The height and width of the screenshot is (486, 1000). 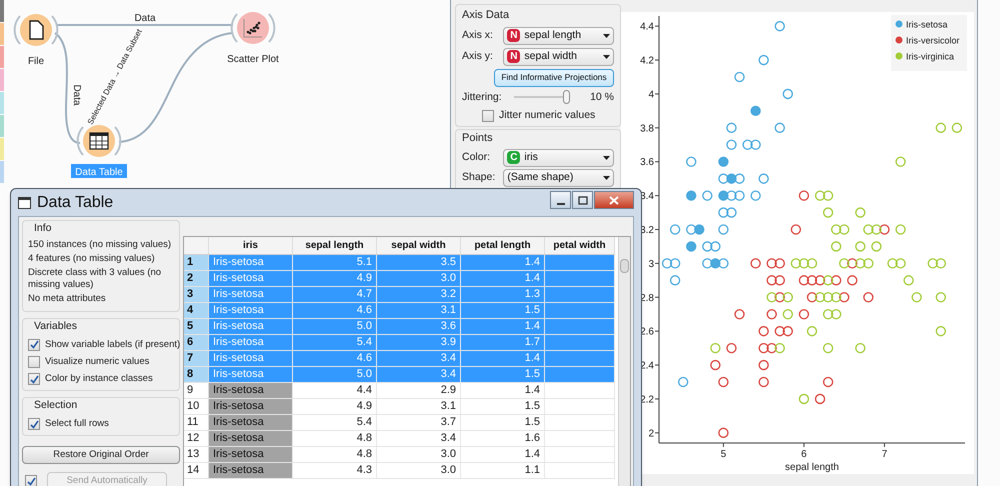 What do you see at coordinates (606, 158) in the screenshot?
I see `caret-icon` at bounding box center [606, 158].